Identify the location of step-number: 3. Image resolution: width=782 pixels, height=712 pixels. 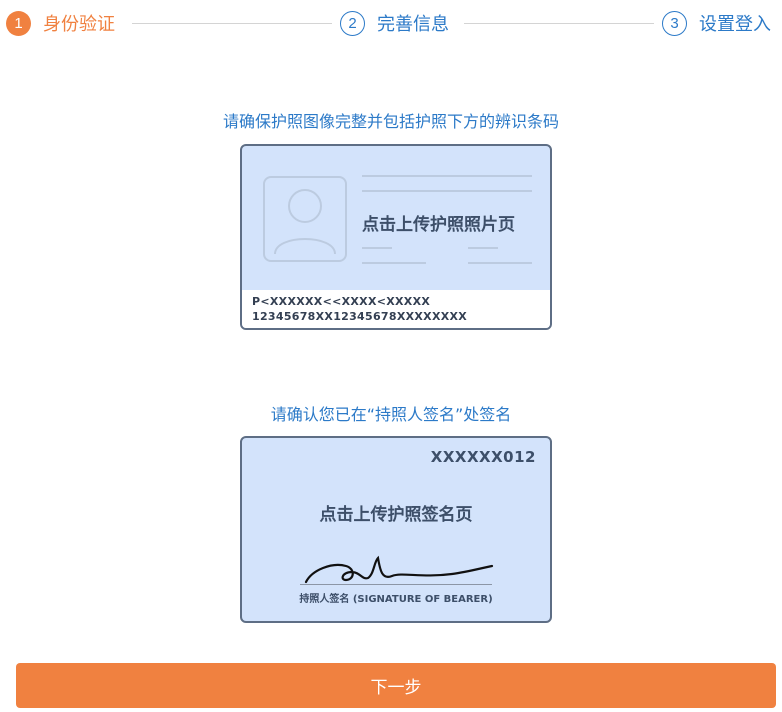
(674, 23).